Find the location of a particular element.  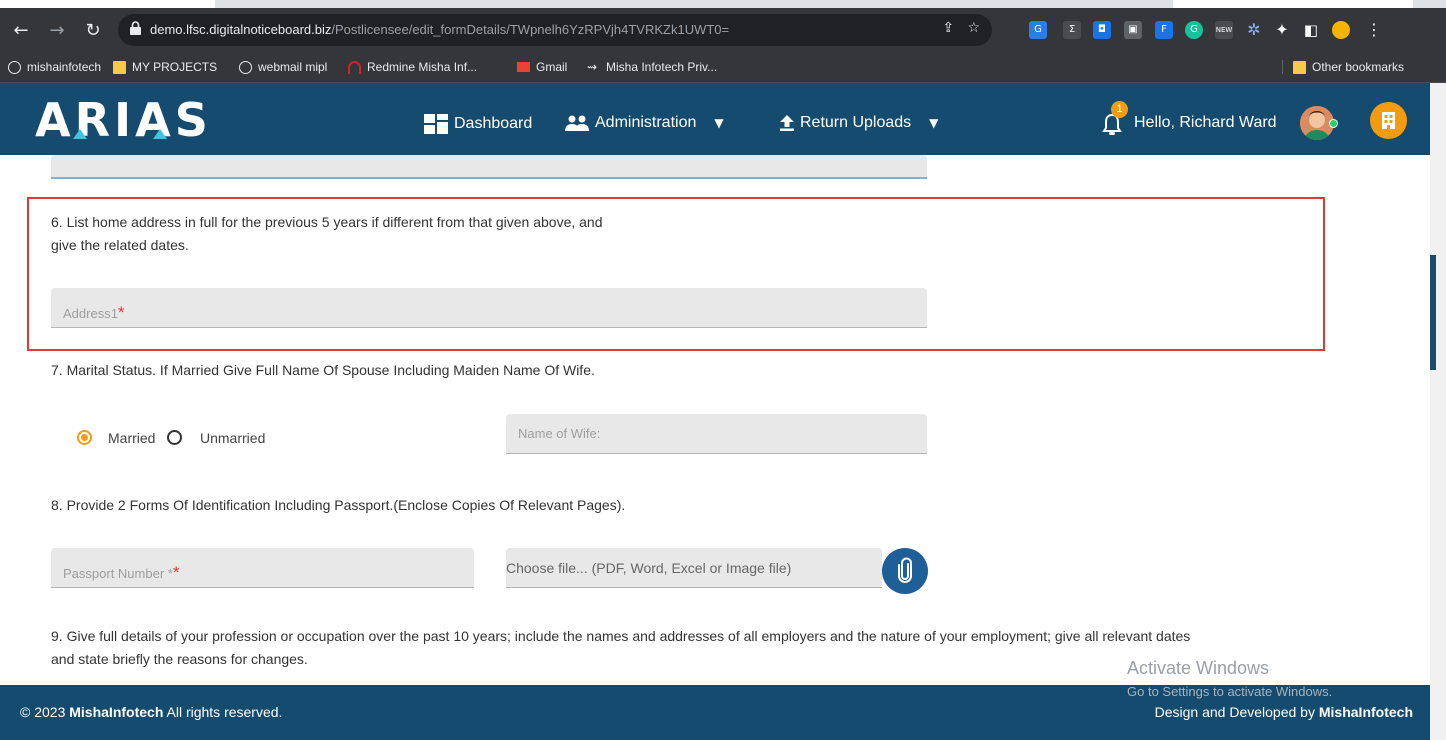

attach-file-button is located at coordinates (905, 571).